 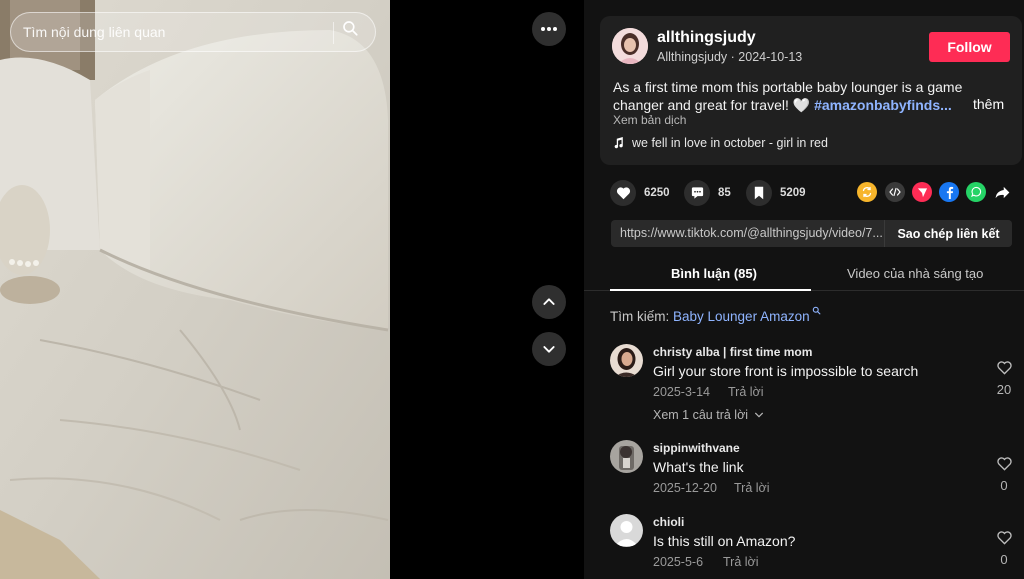 I want to click on like-button: 6250, so click(x=640, y=193).